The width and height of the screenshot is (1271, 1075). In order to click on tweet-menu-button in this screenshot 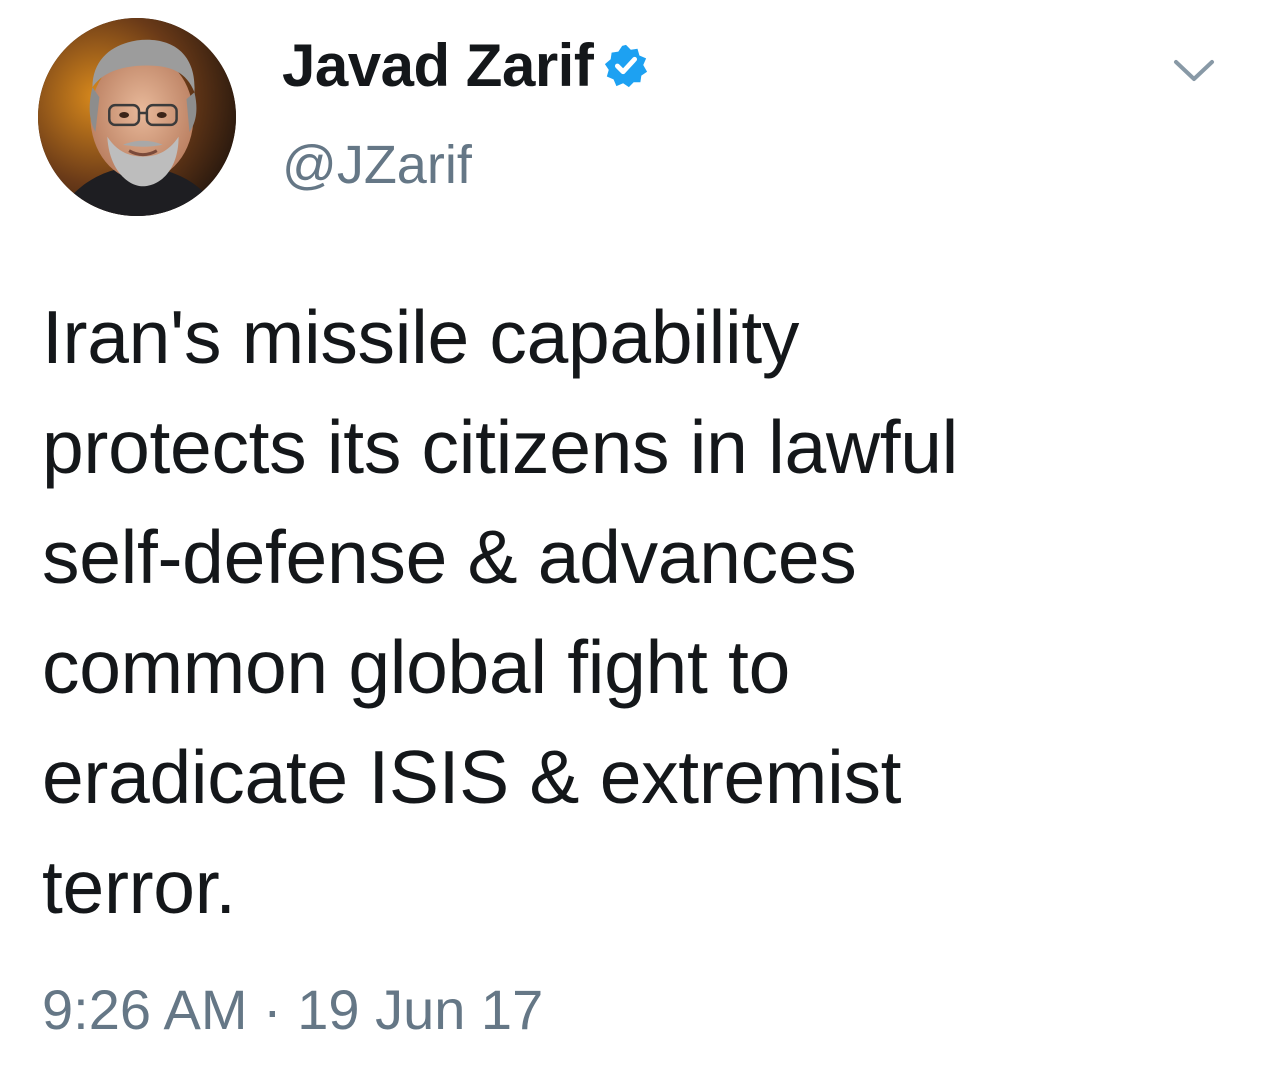, I will do `click(1194, 70)`.